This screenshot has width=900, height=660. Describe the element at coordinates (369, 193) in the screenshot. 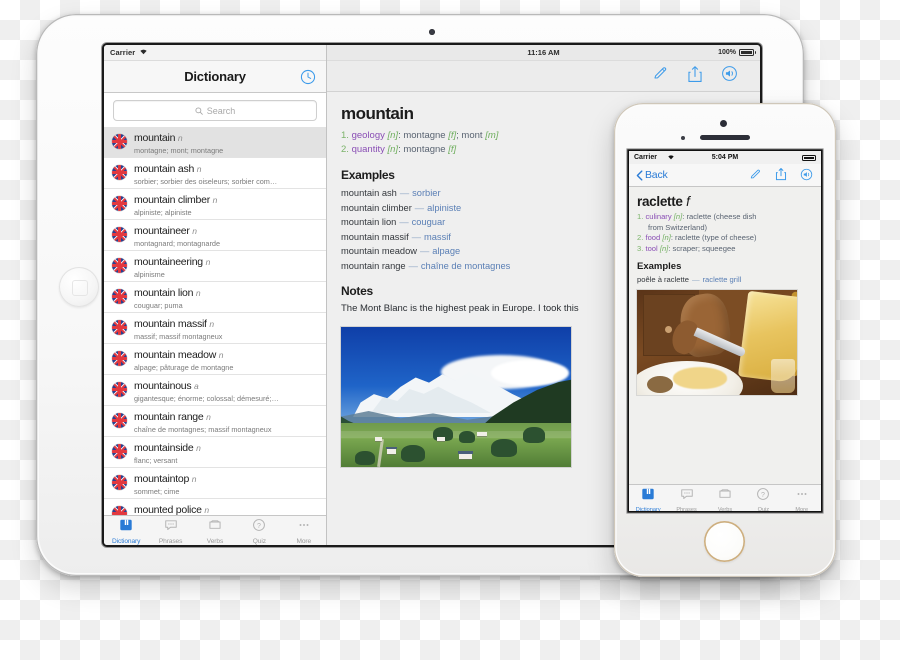

I see `example-en: mountain ash` at that location.